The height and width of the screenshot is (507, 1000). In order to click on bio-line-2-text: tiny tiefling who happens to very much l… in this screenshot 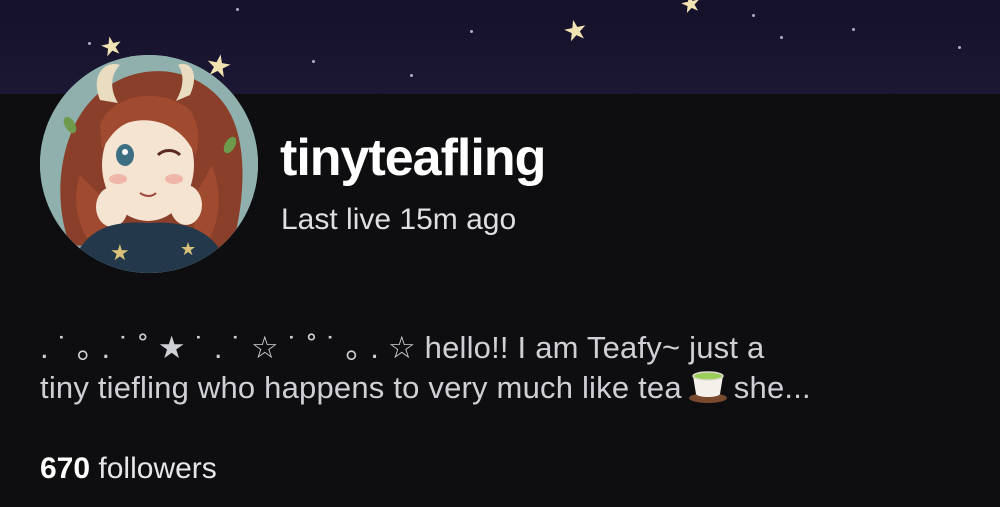, I will do `click(361, 387)`.